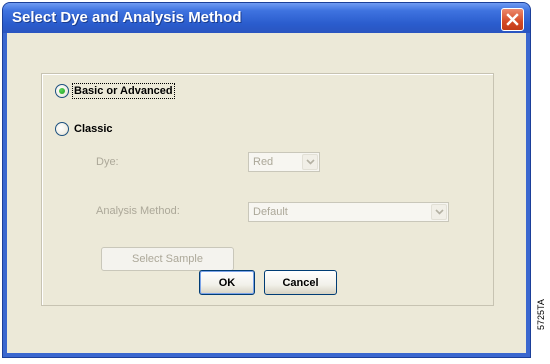 The image size is (550, 364). What do you see at coordinates (541, 314) in the screenshot?
I see `figure-code-label: 5725TA` at bounding box center [541, 314].